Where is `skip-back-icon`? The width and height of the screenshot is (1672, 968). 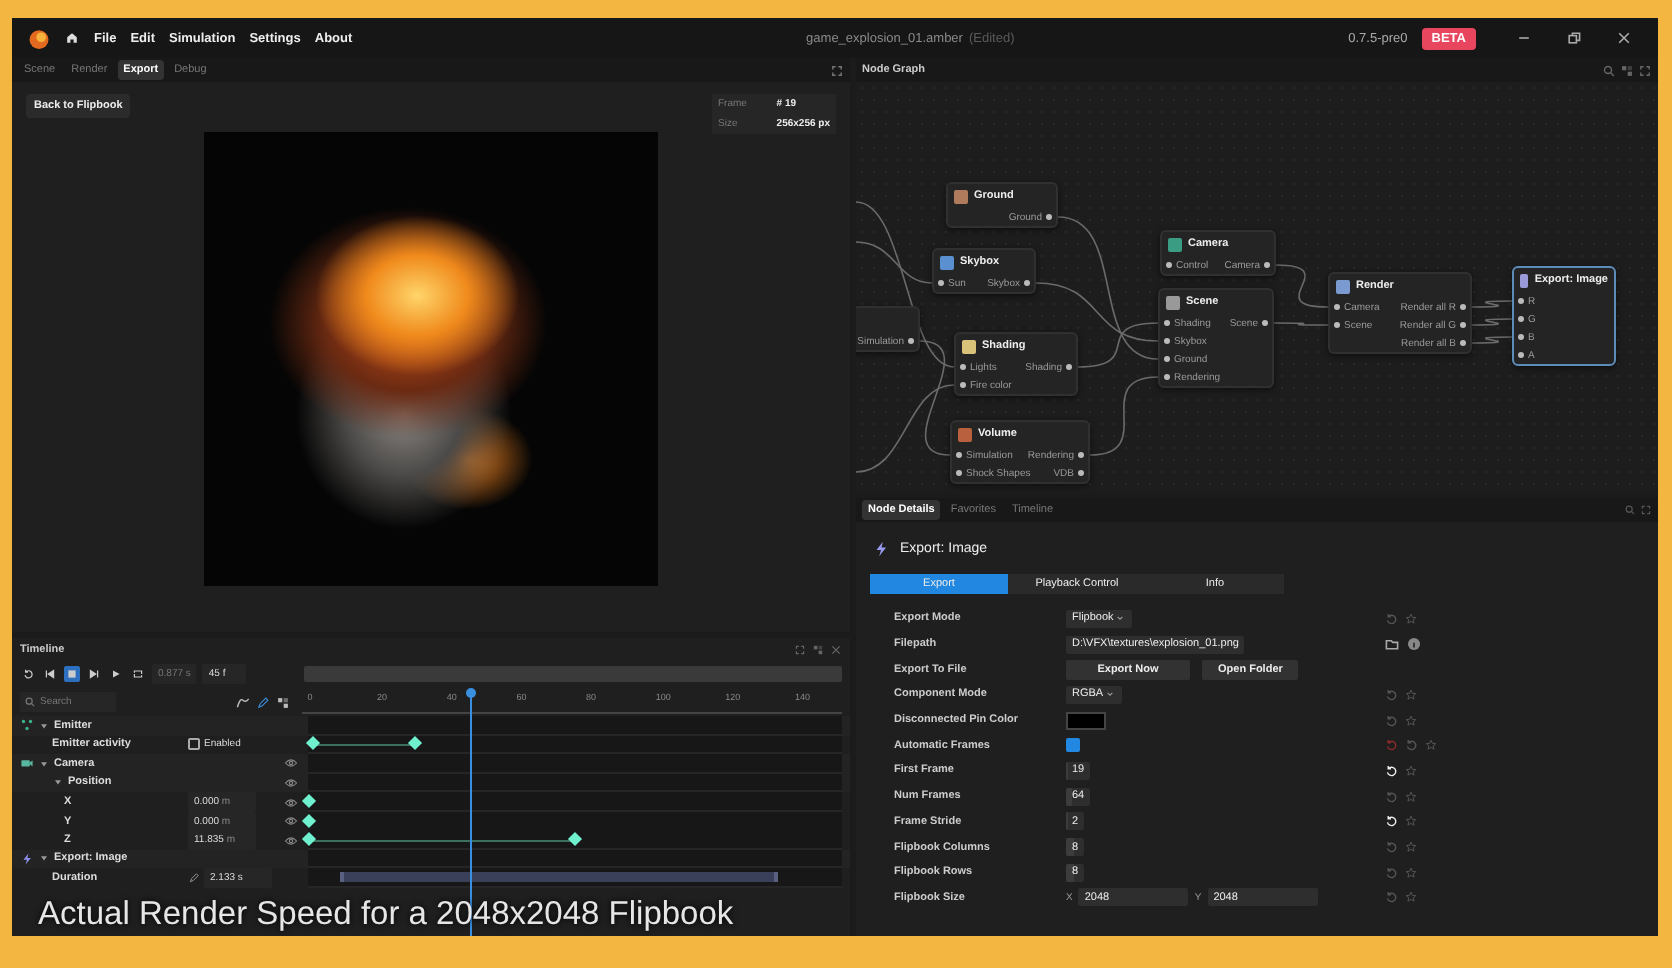 skip-back-icon is located at coordinates (50, 674).